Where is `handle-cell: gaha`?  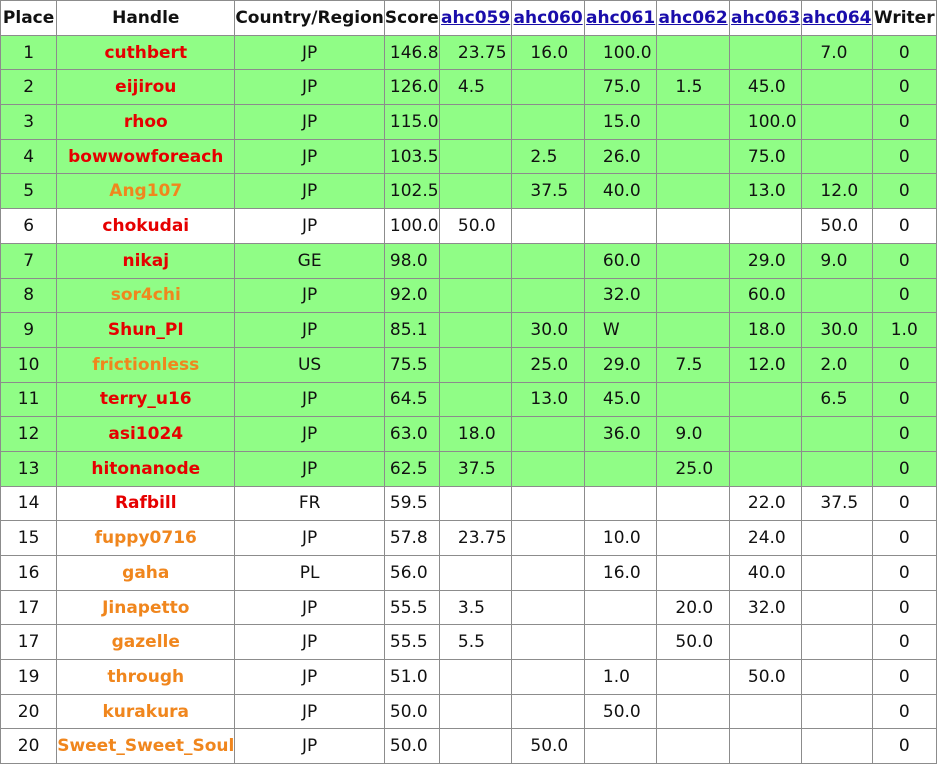 handle-cell: gaha is located at coordinates (146, 573).